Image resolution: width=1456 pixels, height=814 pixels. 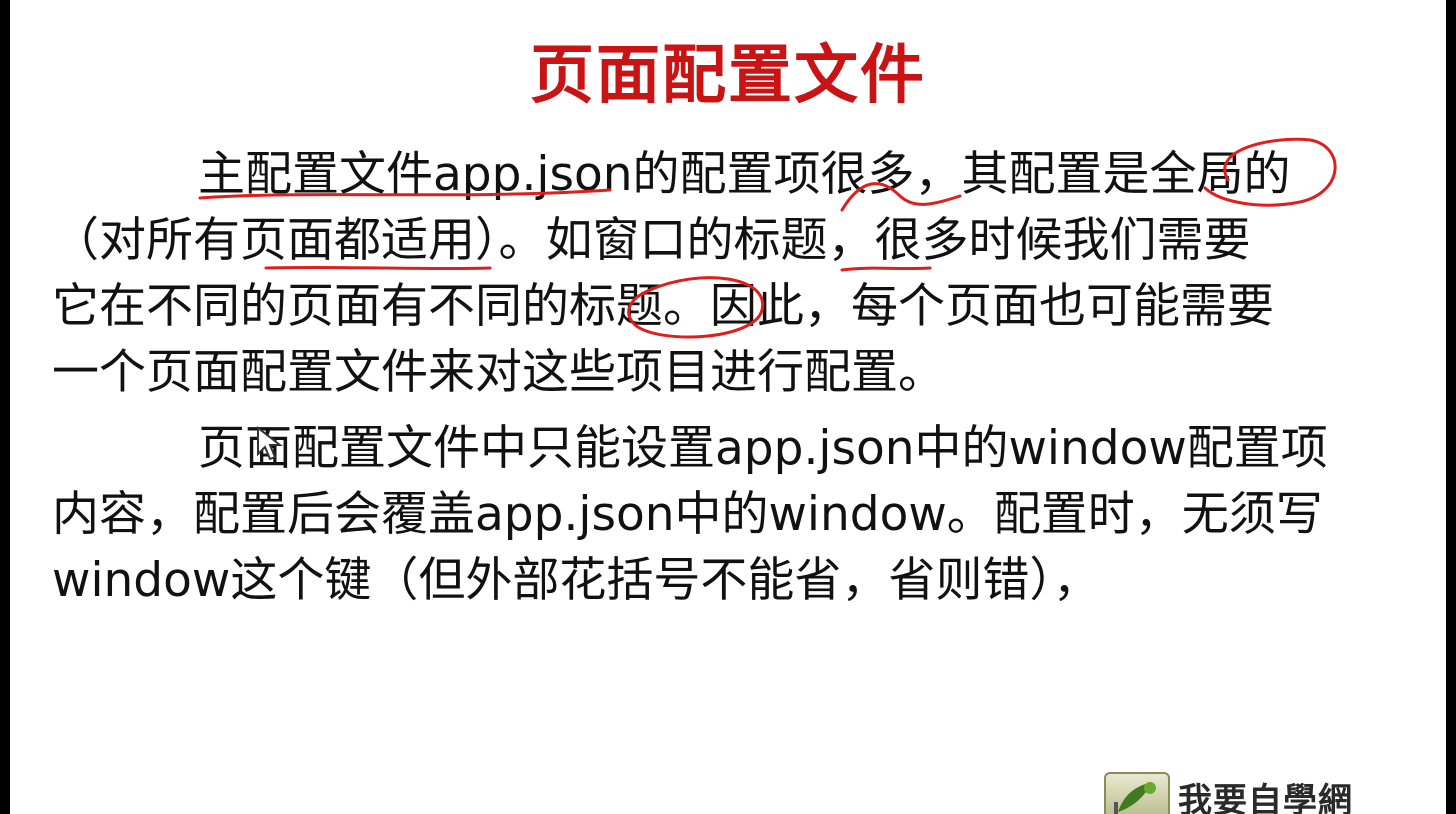 I want to click on paragraph-1-line-3: 它在不同的页面有不同的标题。因此，每个页面也可能需要, so click(x=663, y=306).